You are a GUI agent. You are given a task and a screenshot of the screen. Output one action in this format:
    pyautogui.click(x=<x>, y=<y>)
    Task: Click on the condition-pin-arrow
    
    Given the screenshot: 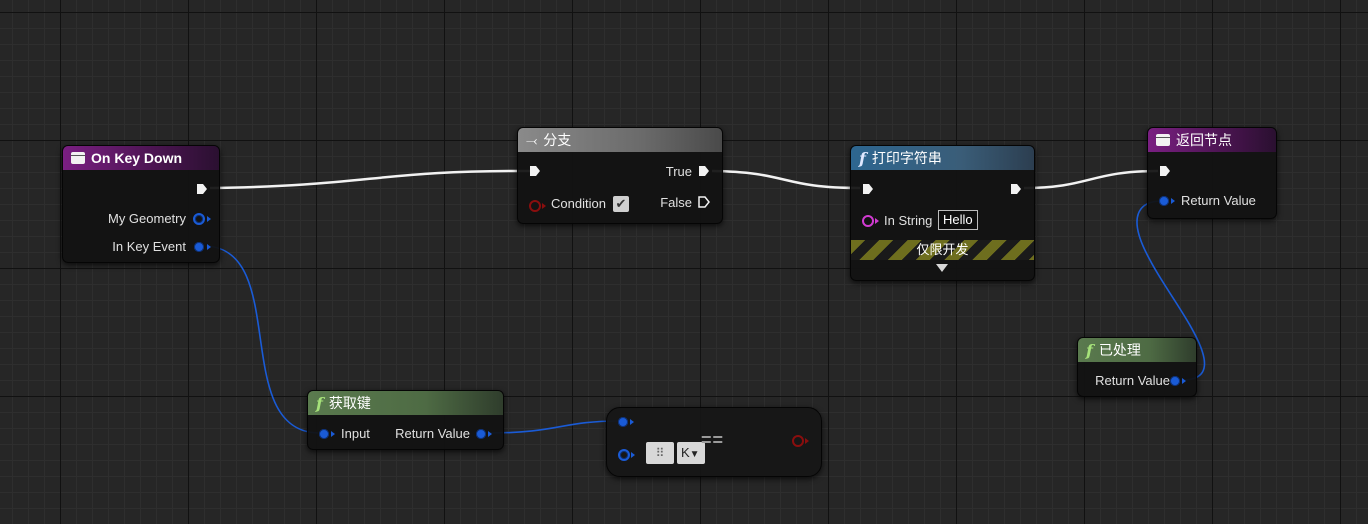 What is the action you would take?
    pyautogui.click(x=544, y=206)
    